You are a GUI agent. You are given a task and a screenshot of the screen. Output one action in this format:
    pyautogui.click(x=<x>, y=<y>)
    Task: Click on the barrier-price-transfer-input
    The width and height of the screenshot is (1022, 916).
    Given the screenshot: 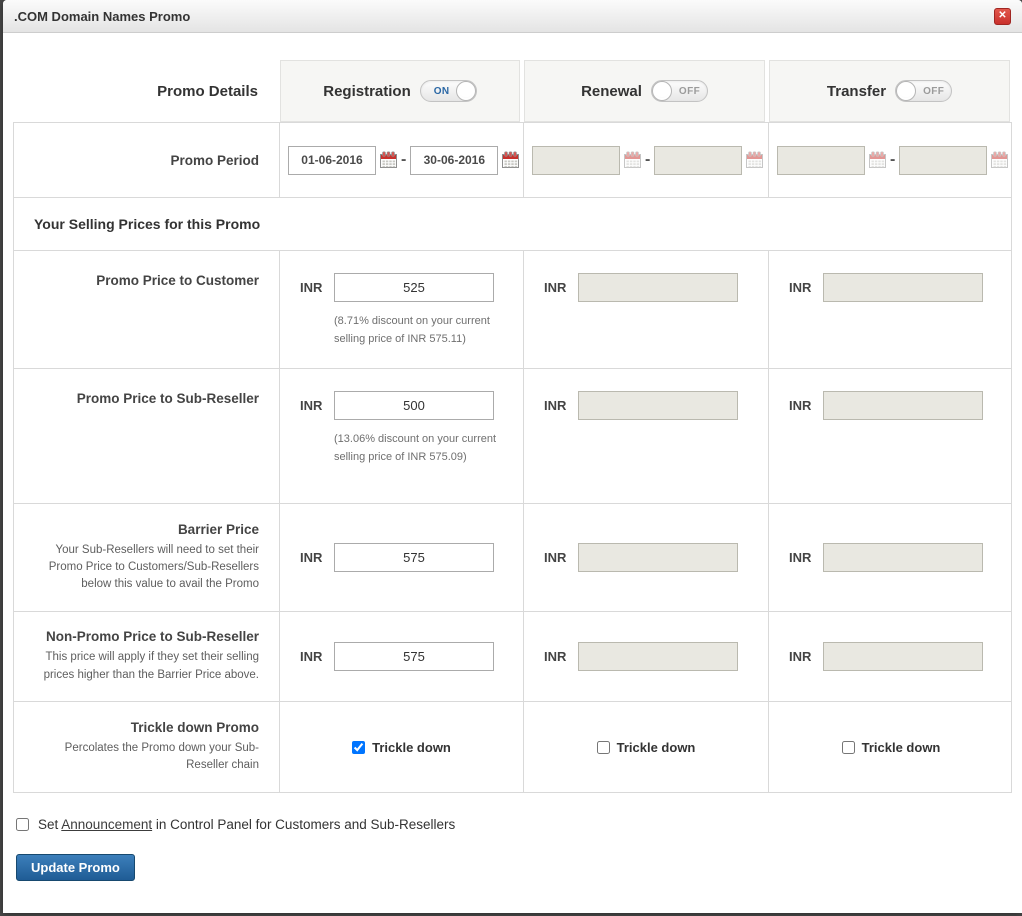 What is the action you would take?
    pyautogui.click(x=903, y=557)
    